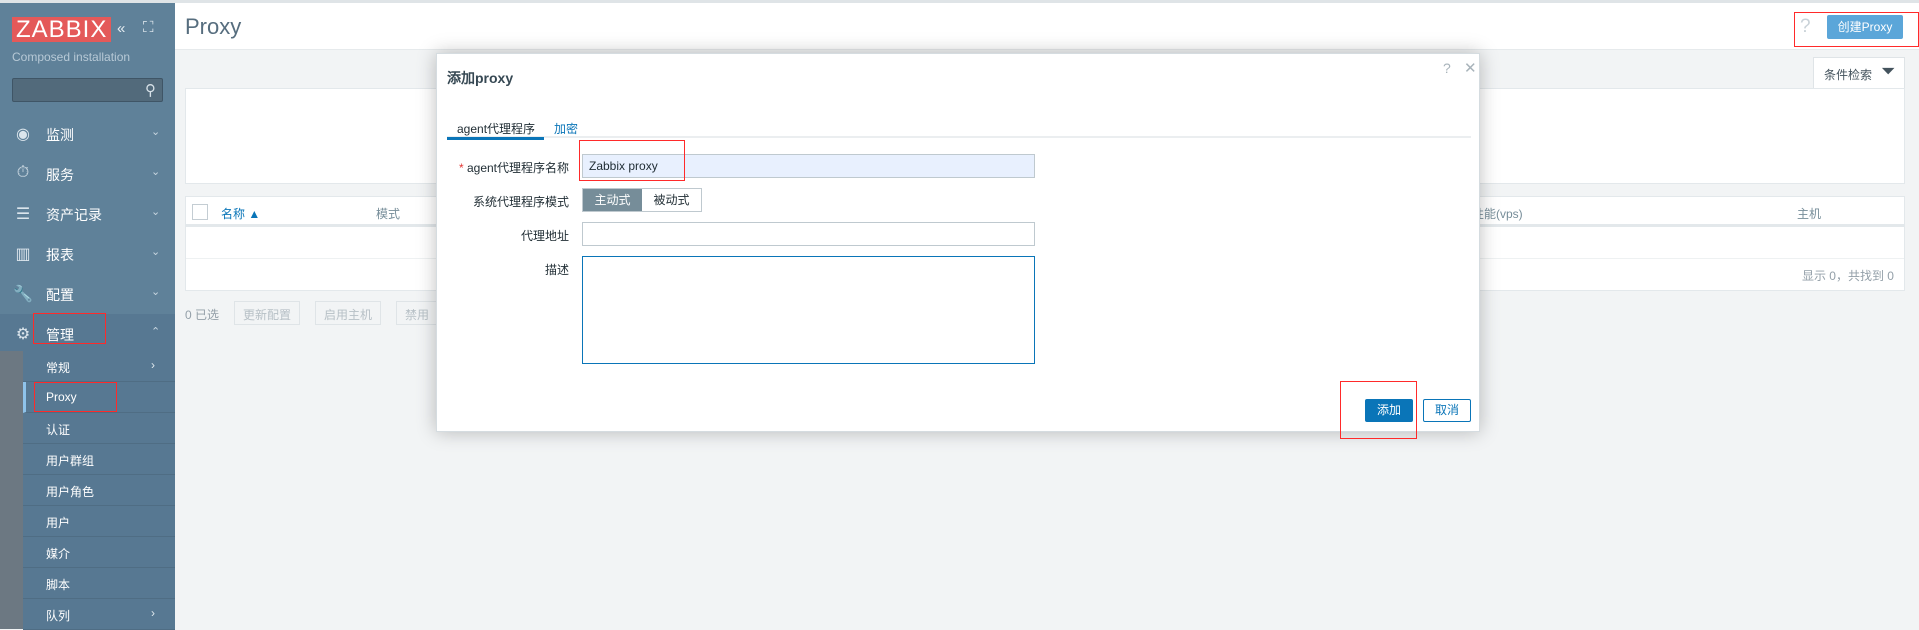  What do you see at coordinates (23, 254) in the screenshot?
I see `bar-chart-icon: ▥` at bounding box center [23, 254].